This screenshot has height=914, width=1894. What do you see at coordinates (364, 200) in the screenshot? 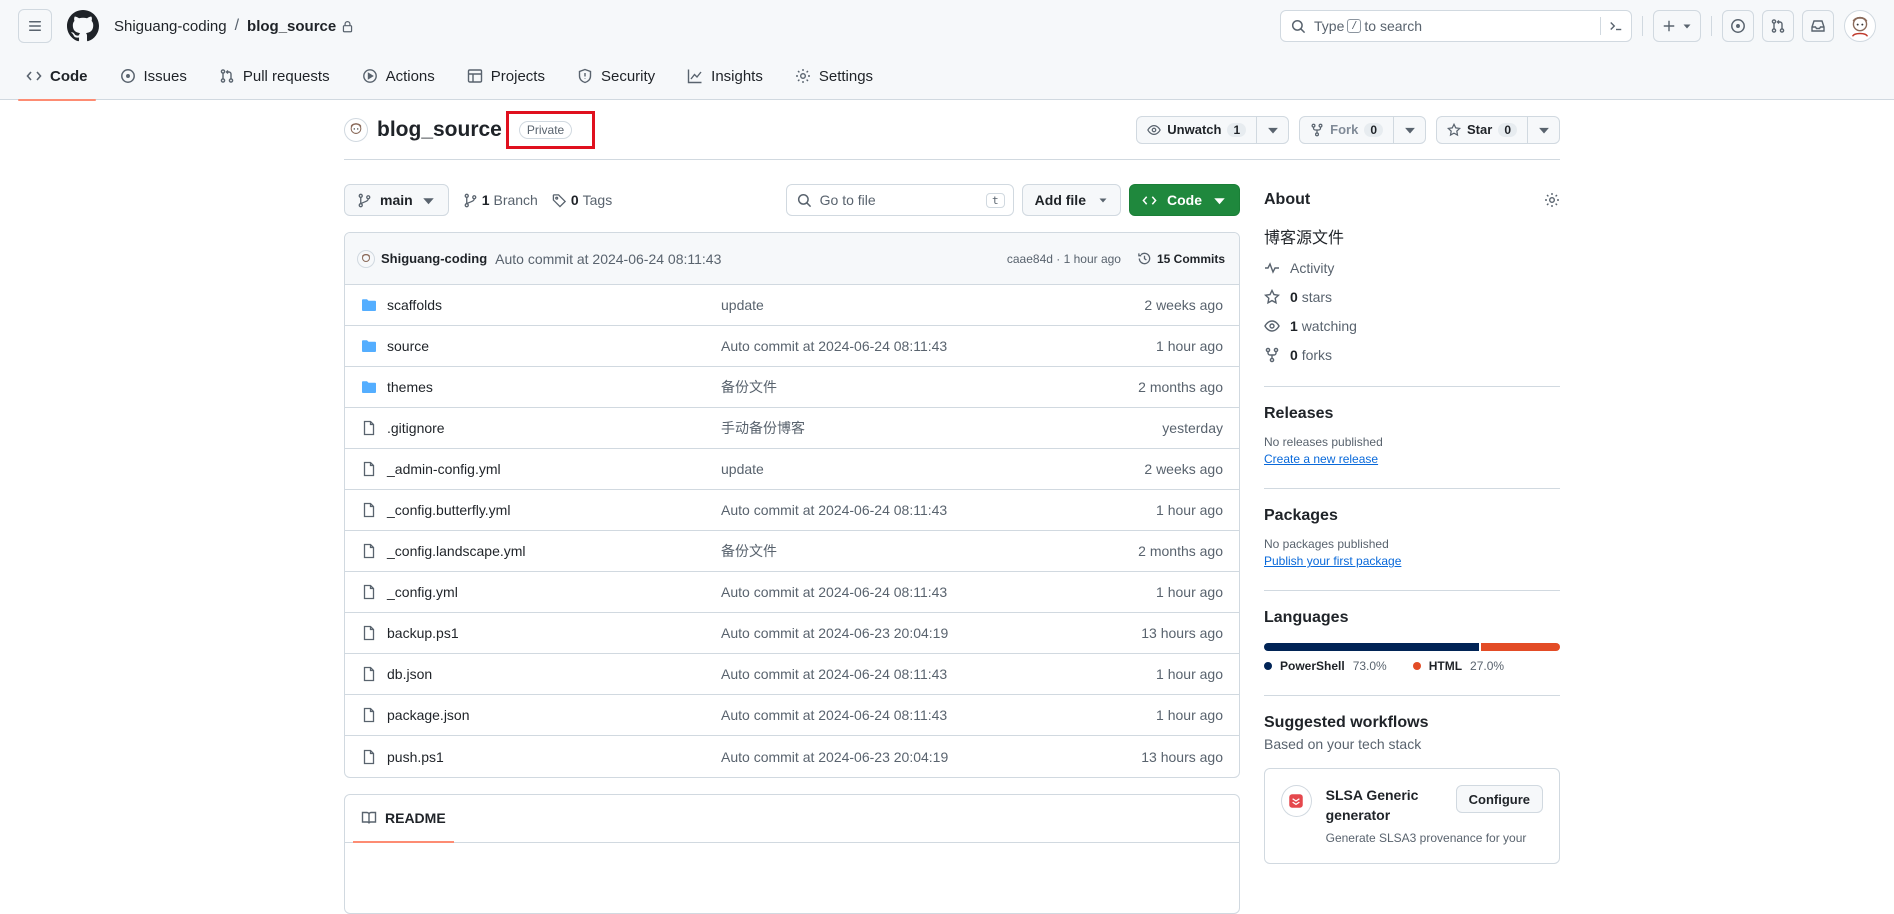
I see `branch-icon` at bounding box center [364, 200].